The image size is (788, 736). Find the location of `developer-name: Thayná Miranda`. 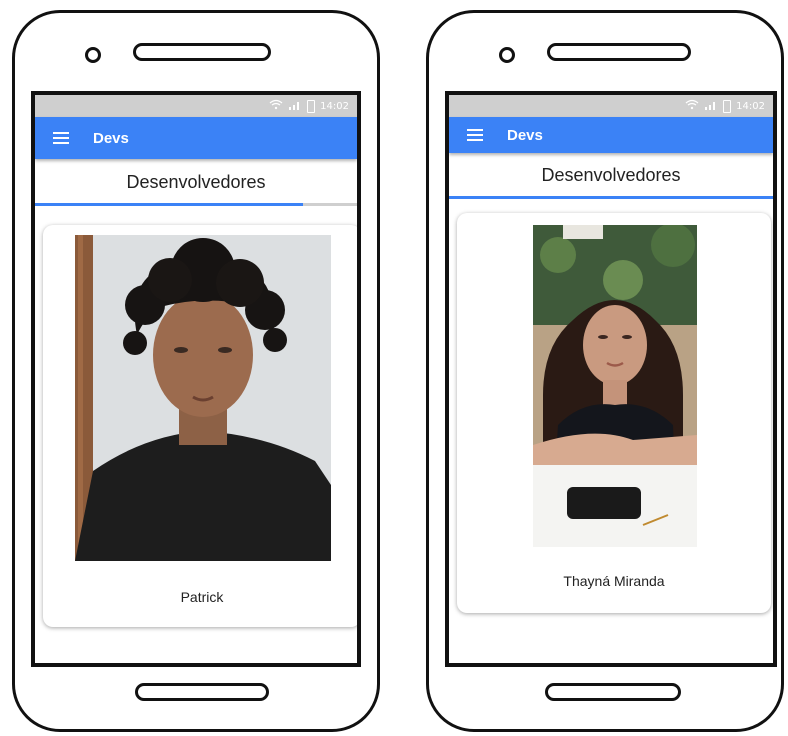

developer-name: Thayná Miranda is located at coordinates (614, 581).